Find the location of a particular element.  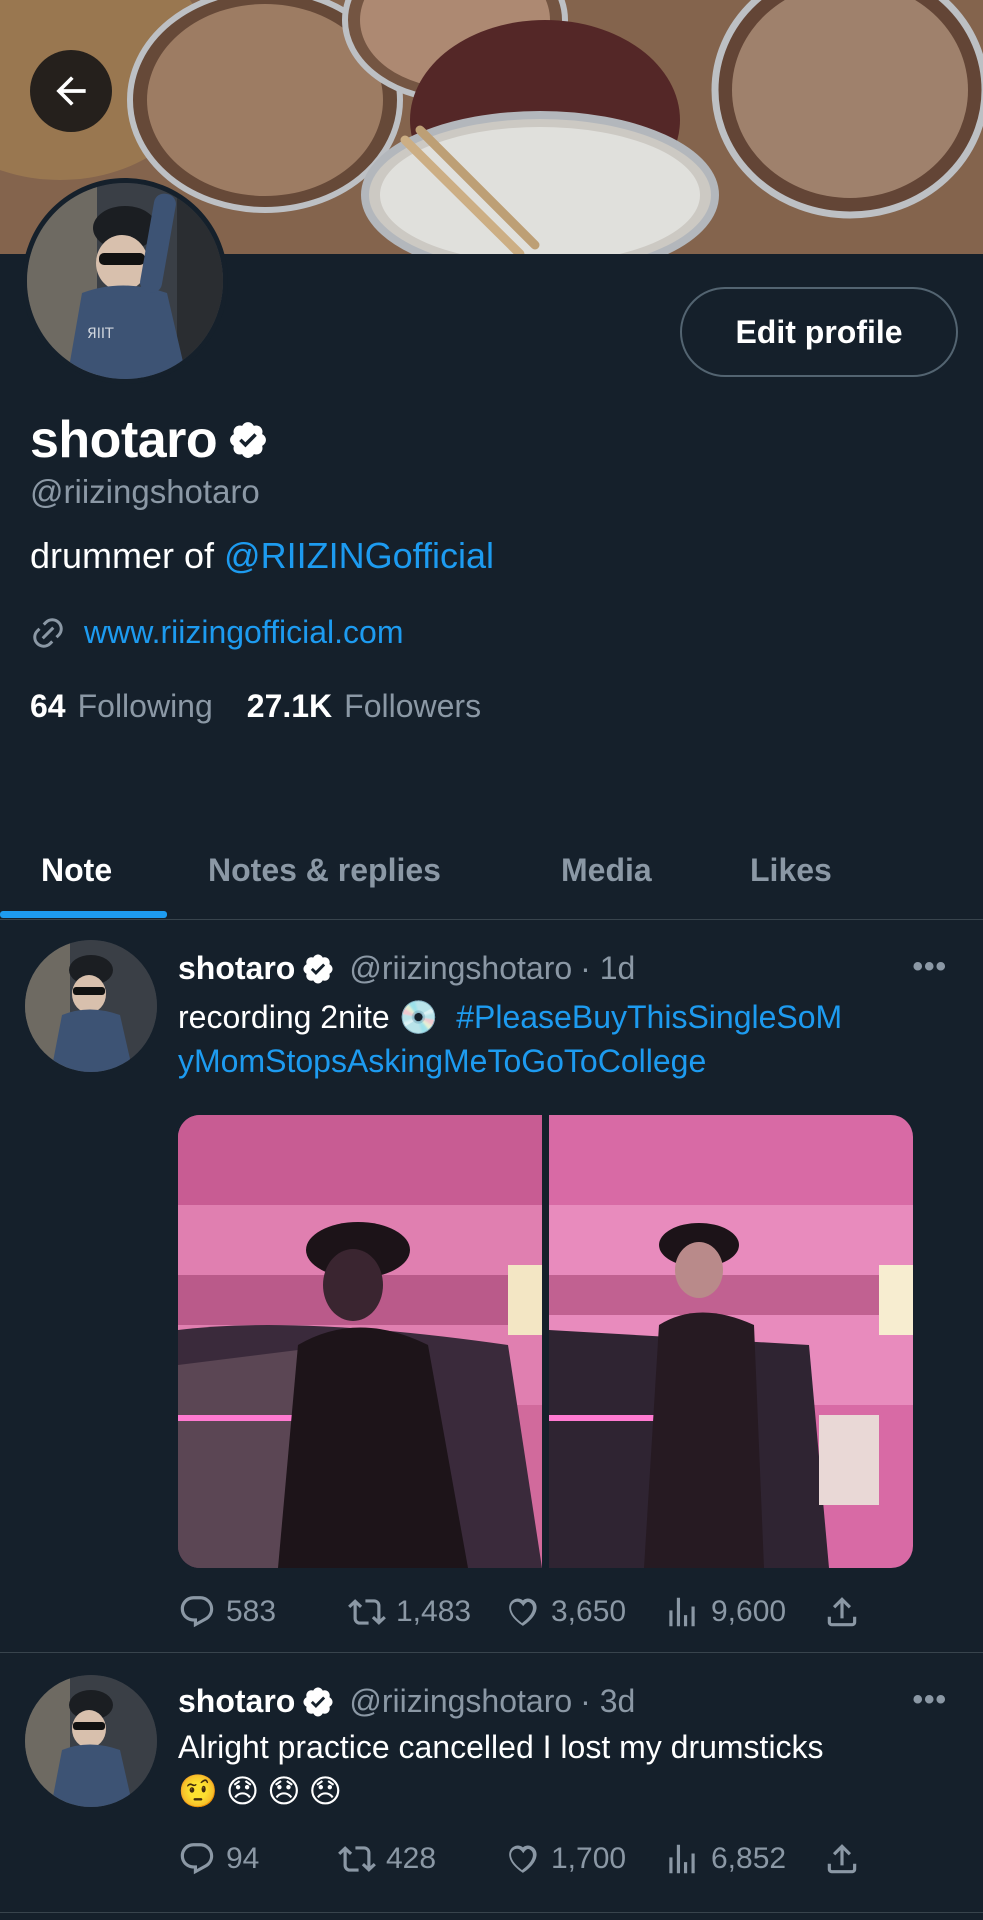

post-emojis: 🤨😞😞😞 is located at coordinates (264, 1791).